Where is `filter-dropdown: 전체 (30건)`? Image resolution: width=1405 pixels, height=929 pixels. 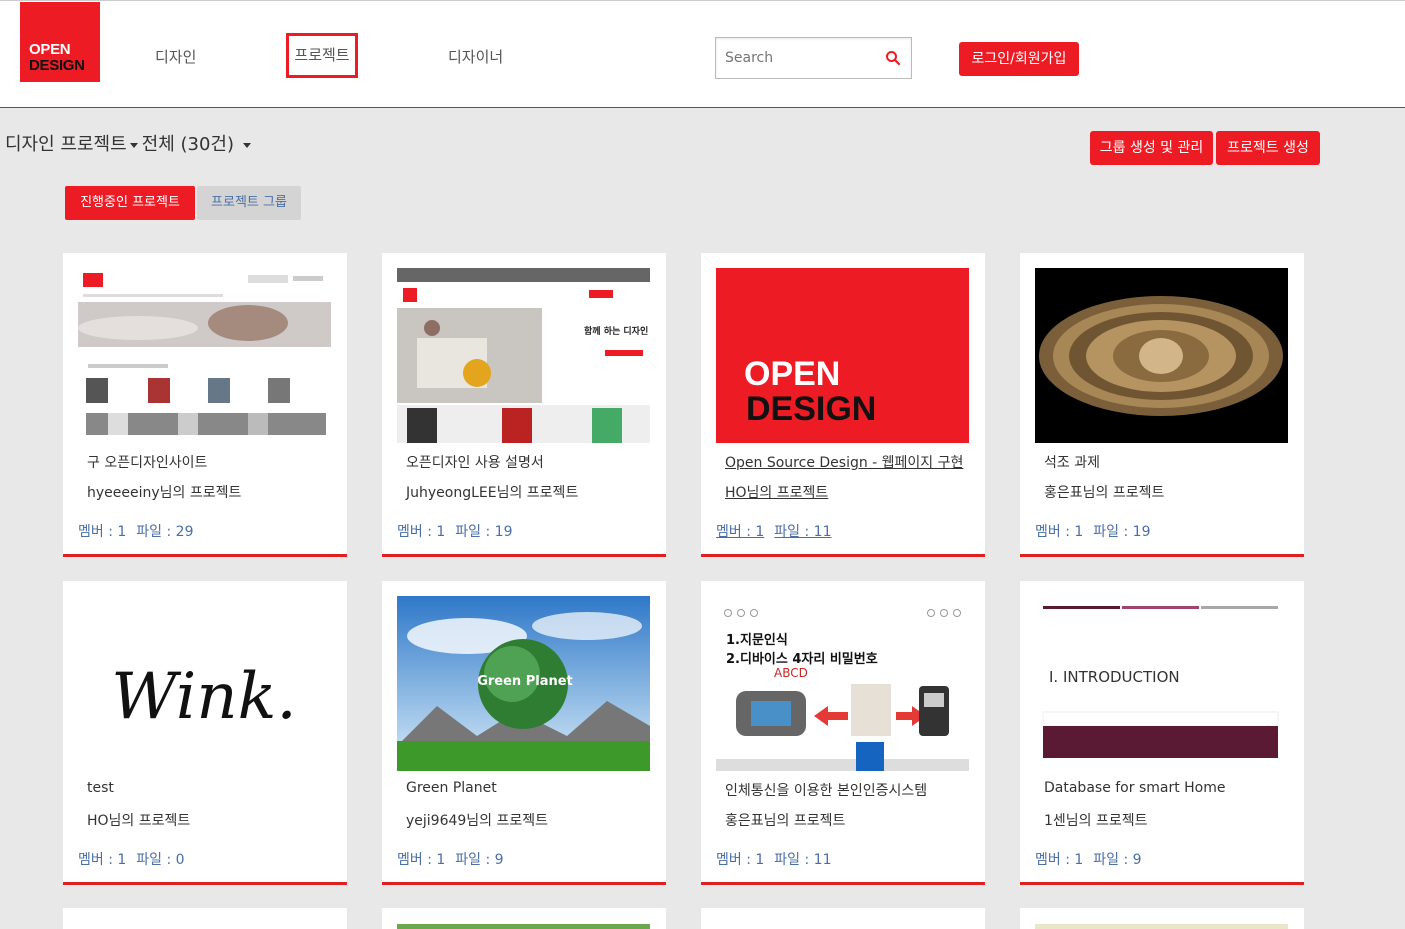
filter-dropdown: 전체 (30건) is located at coordinates (198, 144).